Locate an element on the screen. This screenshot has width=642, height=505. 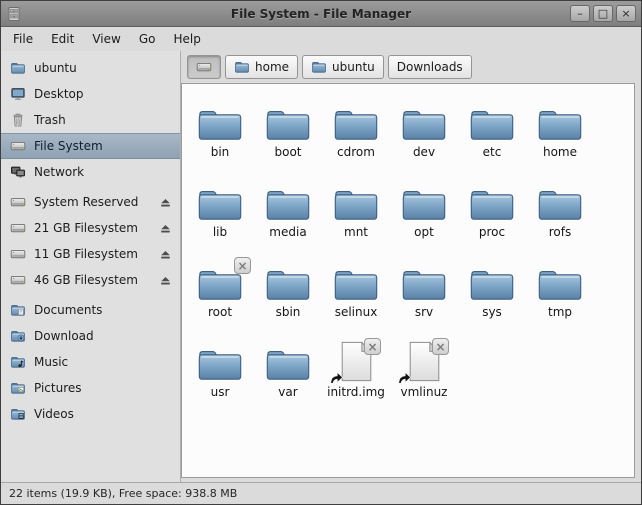
file-name-label: etc is located at coordinates (492, 152).